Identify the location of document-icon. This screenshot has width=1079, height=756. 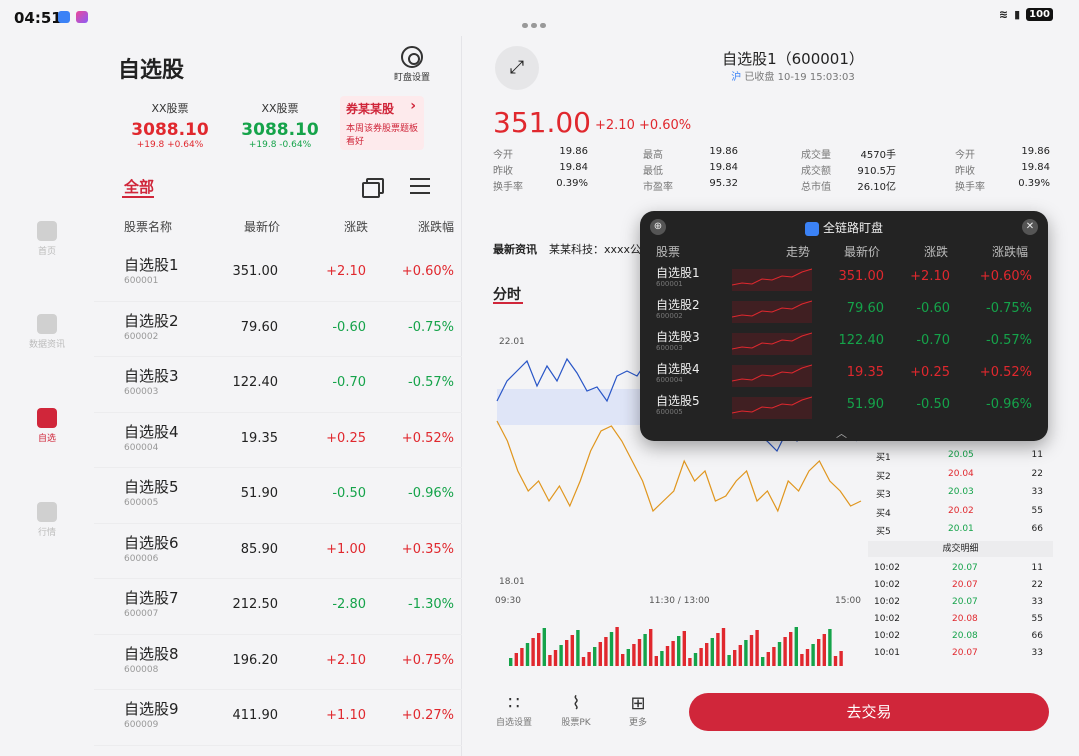
(47, 324).